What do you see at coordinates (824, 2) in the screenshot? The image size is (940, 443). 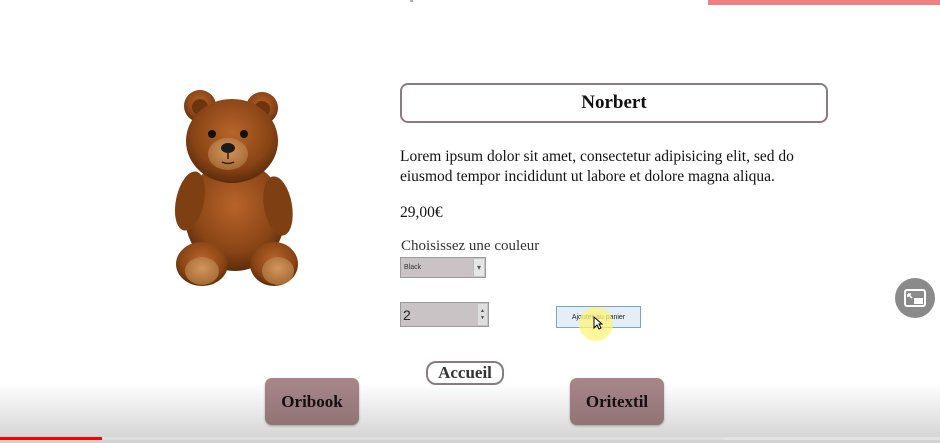 I see `top-accent-bar` at bounding box center [824, 2].